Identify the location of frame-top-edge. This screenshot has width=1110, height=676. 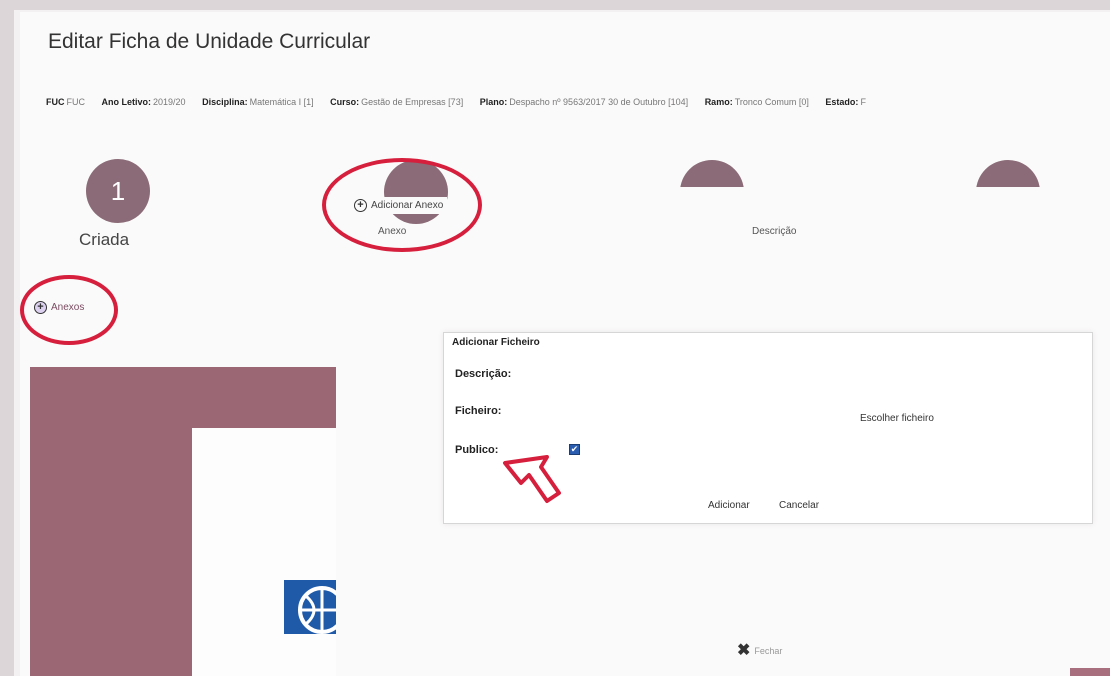
(555, 5).